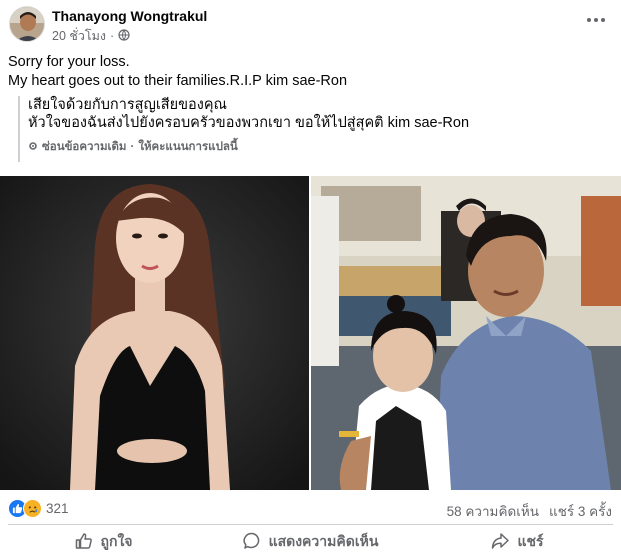 Image resolution: width=621 pixels, height=557 pixels. I want to click on action-bar: ถูกใจ แสดงความคิดเห็น แชร์, so click(310, 542).